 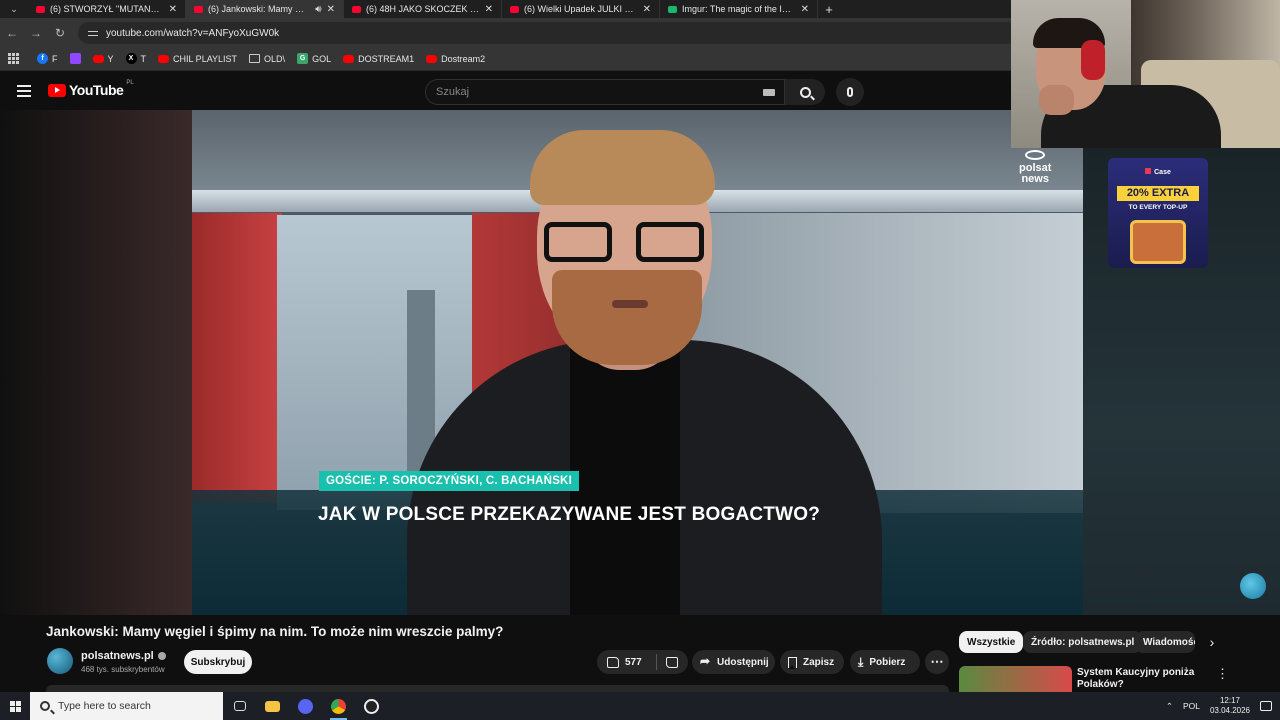 What do you see at coordinates (733, 662) in the screenshot?
I see `share-button: Udostępnij` at bounding box center [733, 662].